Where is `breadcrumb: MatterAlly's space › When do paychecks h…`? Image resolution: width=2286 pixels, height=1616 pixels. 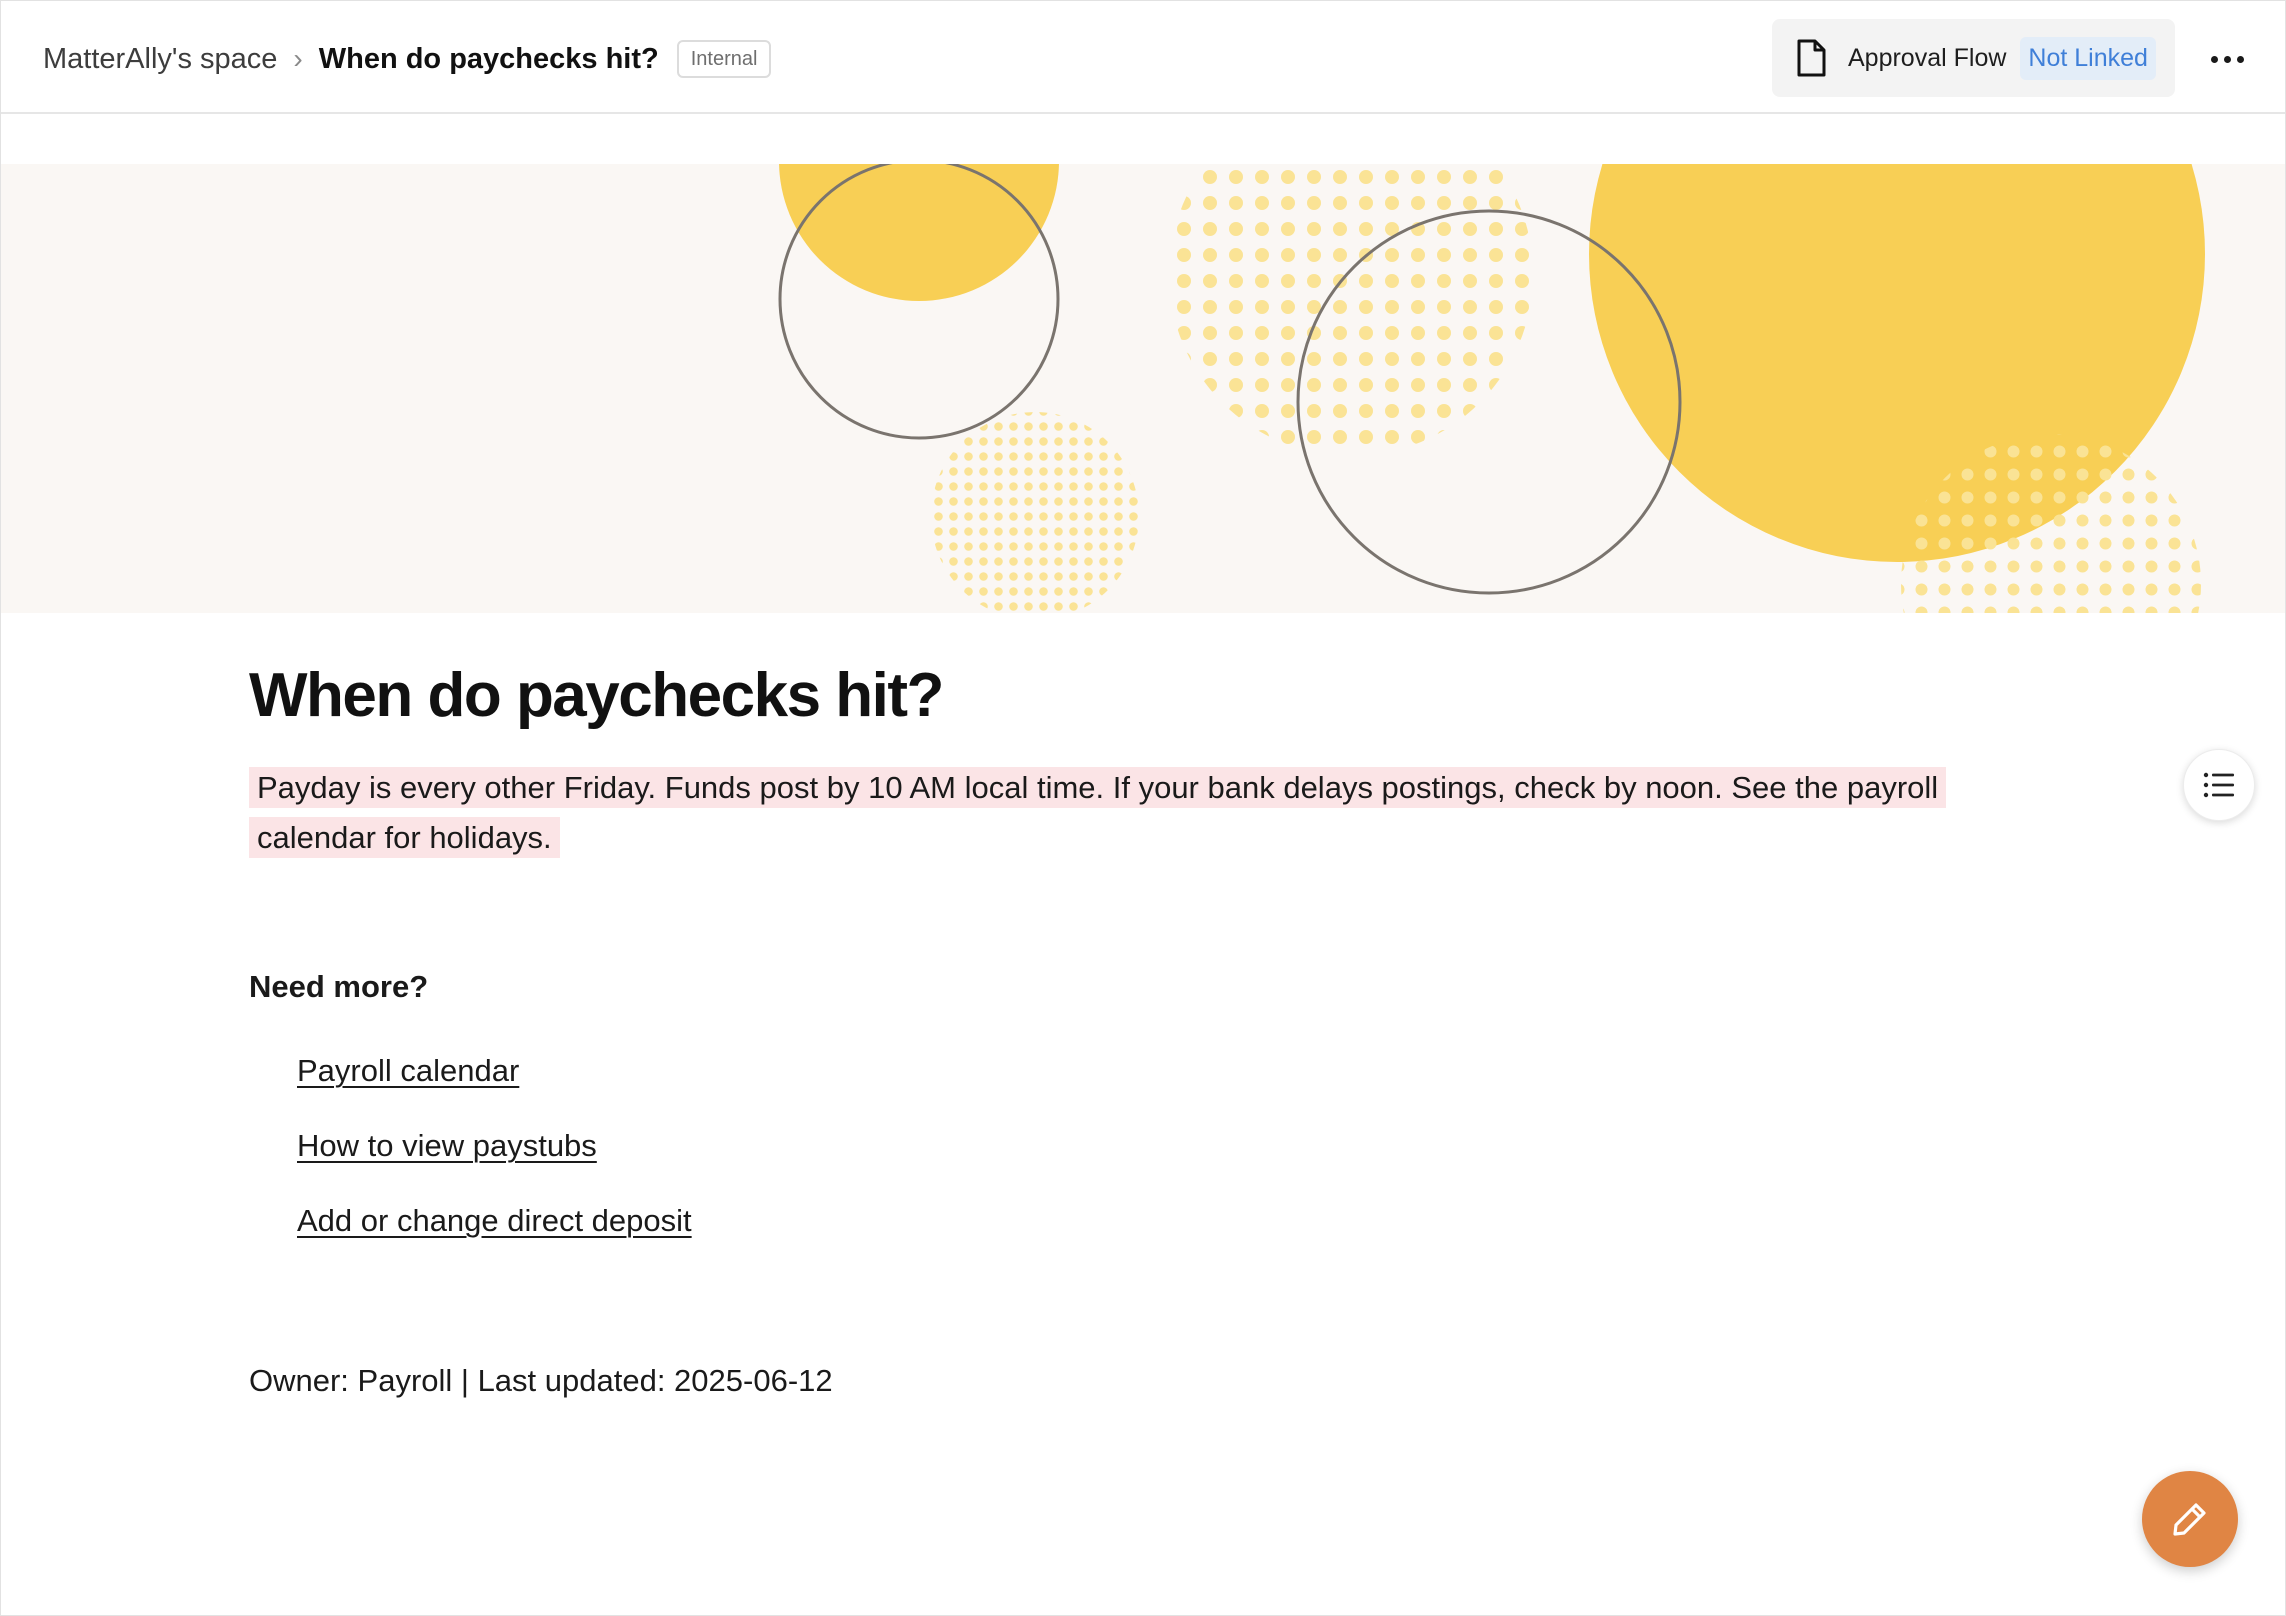 breadcrumb: MatterAlly's space › When do paychecks h… is located at coordinates (407, 59).